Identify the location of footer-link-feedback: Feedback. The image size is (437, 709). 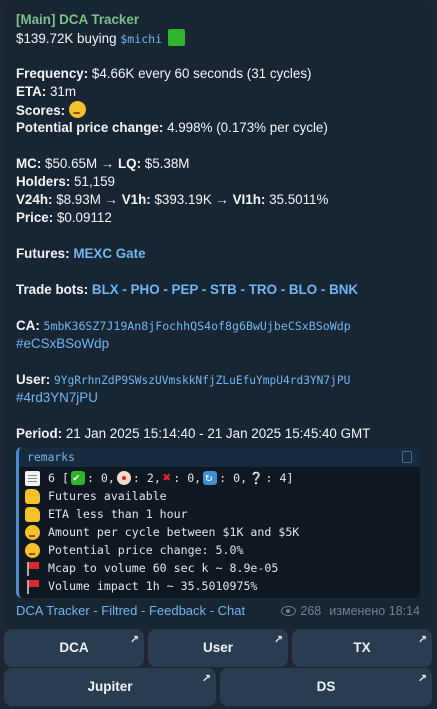
(177, 610).